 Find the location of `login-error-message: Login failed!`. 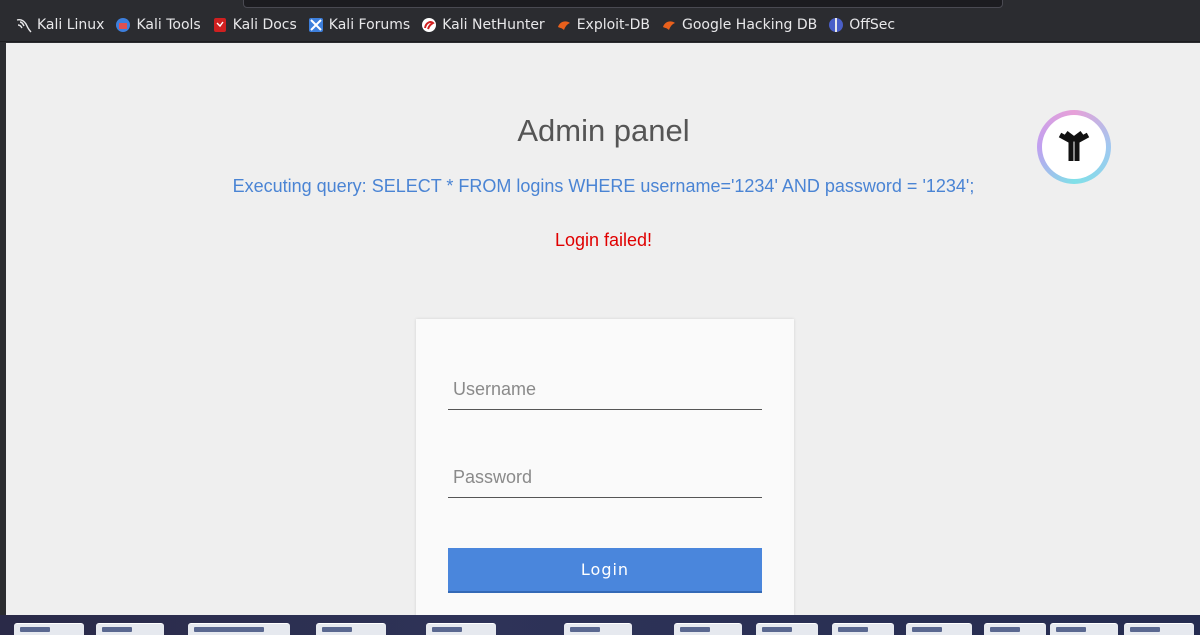

login-error-message: Login failed! is located at coordinates (603, 240).